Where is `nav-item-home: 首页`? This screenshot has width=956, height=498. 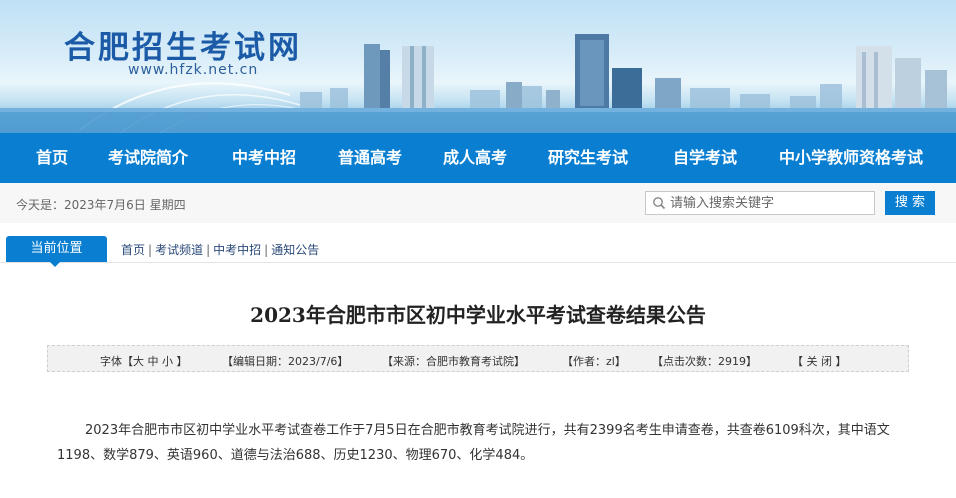
nav-item-home: 首页 is located at coordinates (52, 158).